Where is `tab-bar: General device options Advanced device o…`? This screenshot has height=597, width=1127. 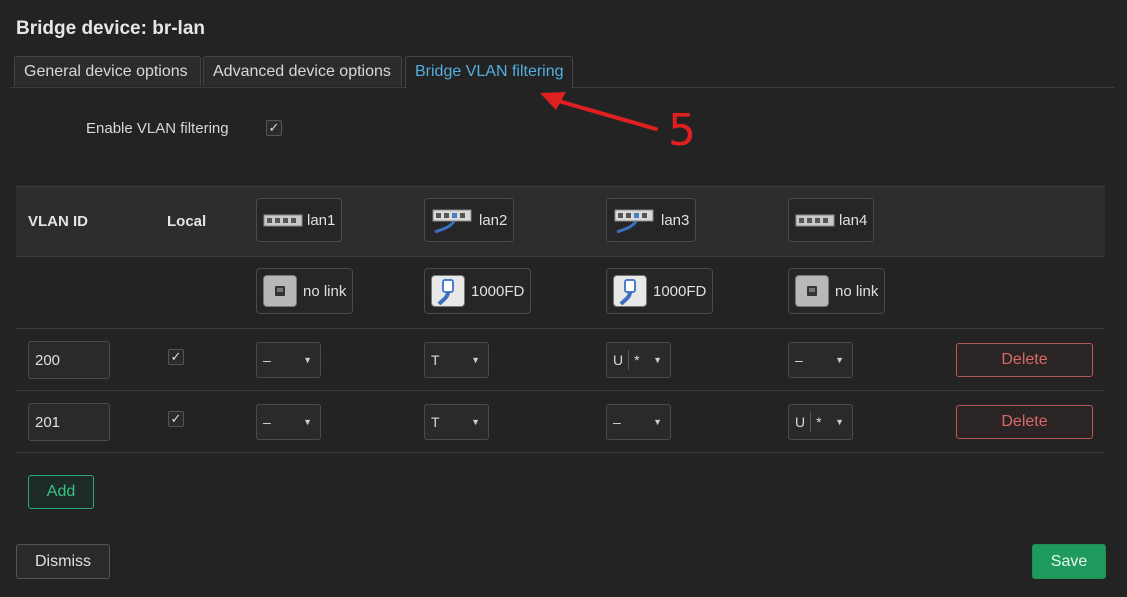
tab-bar: General device options Advanced device o… is located at coordinates (562, 72).